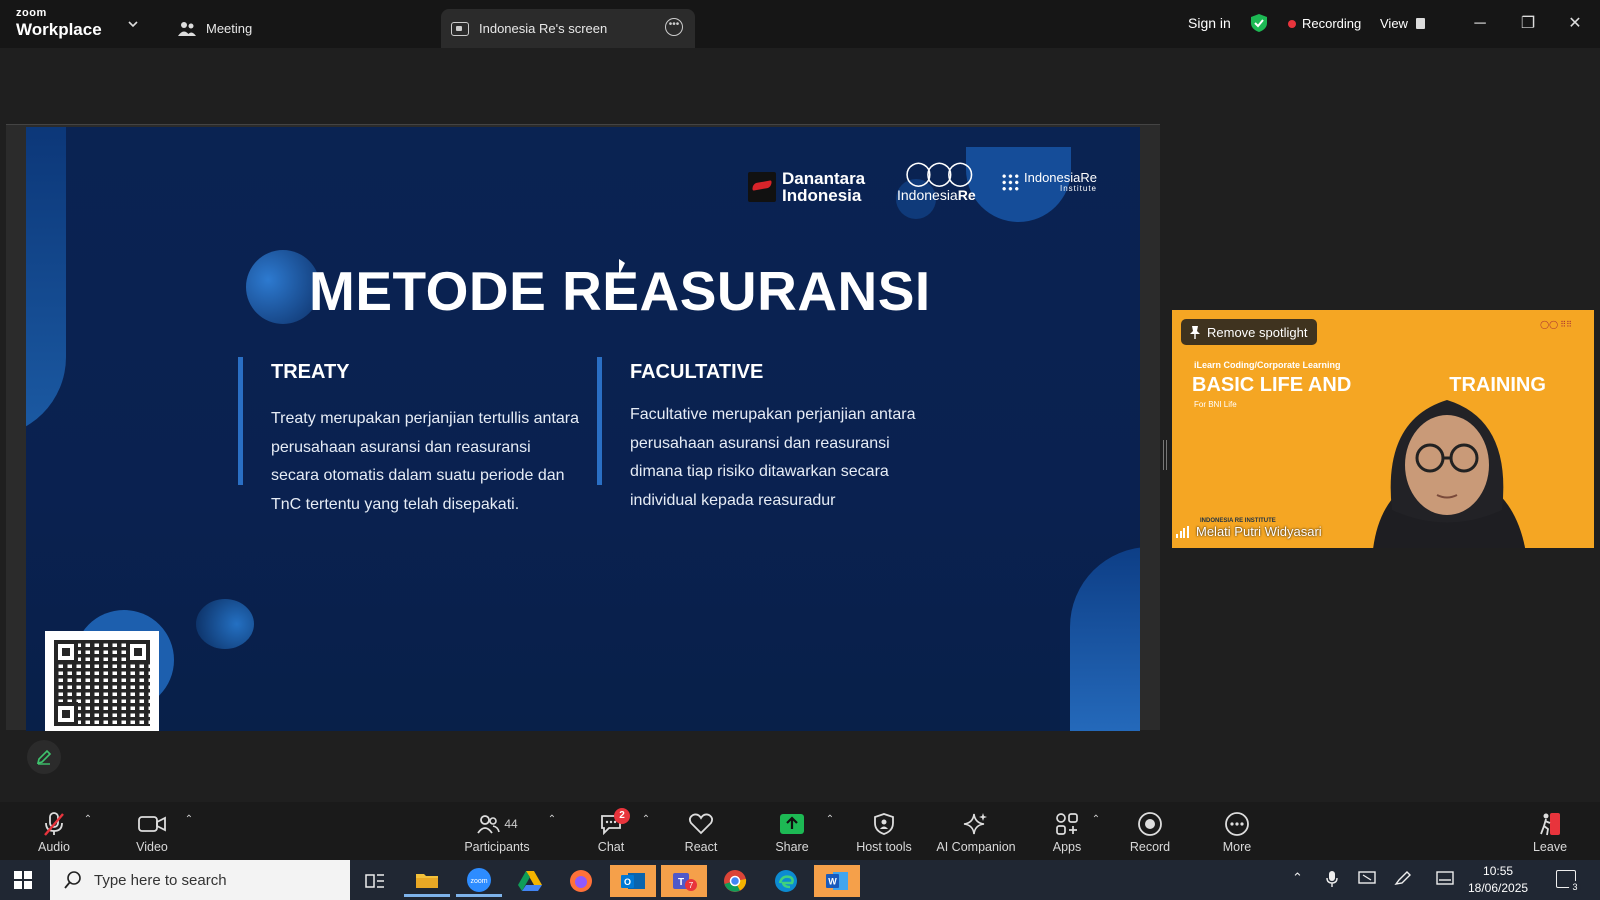  What do you see at coordinates (1449, 474) in the screenshot?
I see `participant-video` at bounding box center [1449, 474].